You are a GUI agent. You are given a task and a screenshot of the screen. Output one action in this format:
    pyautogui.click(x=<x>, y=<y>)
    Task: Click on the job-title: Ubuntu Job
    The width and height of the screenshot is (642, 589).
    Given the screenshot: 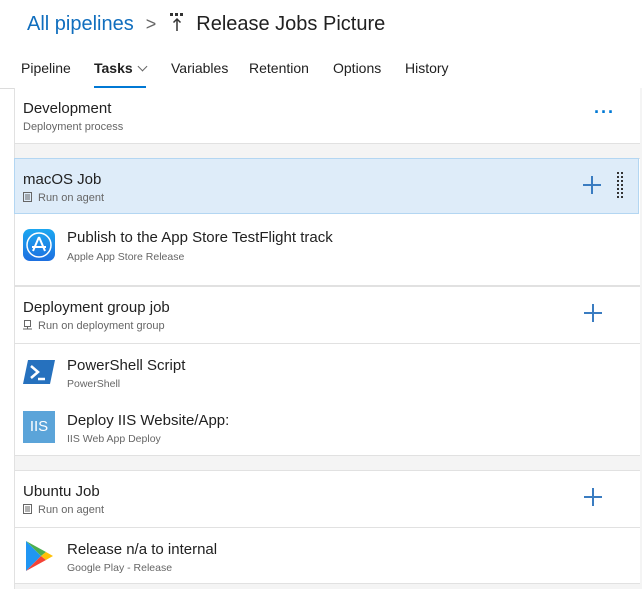 What is the action you would take?
    pyautogui.click(x=61, y=491)
    